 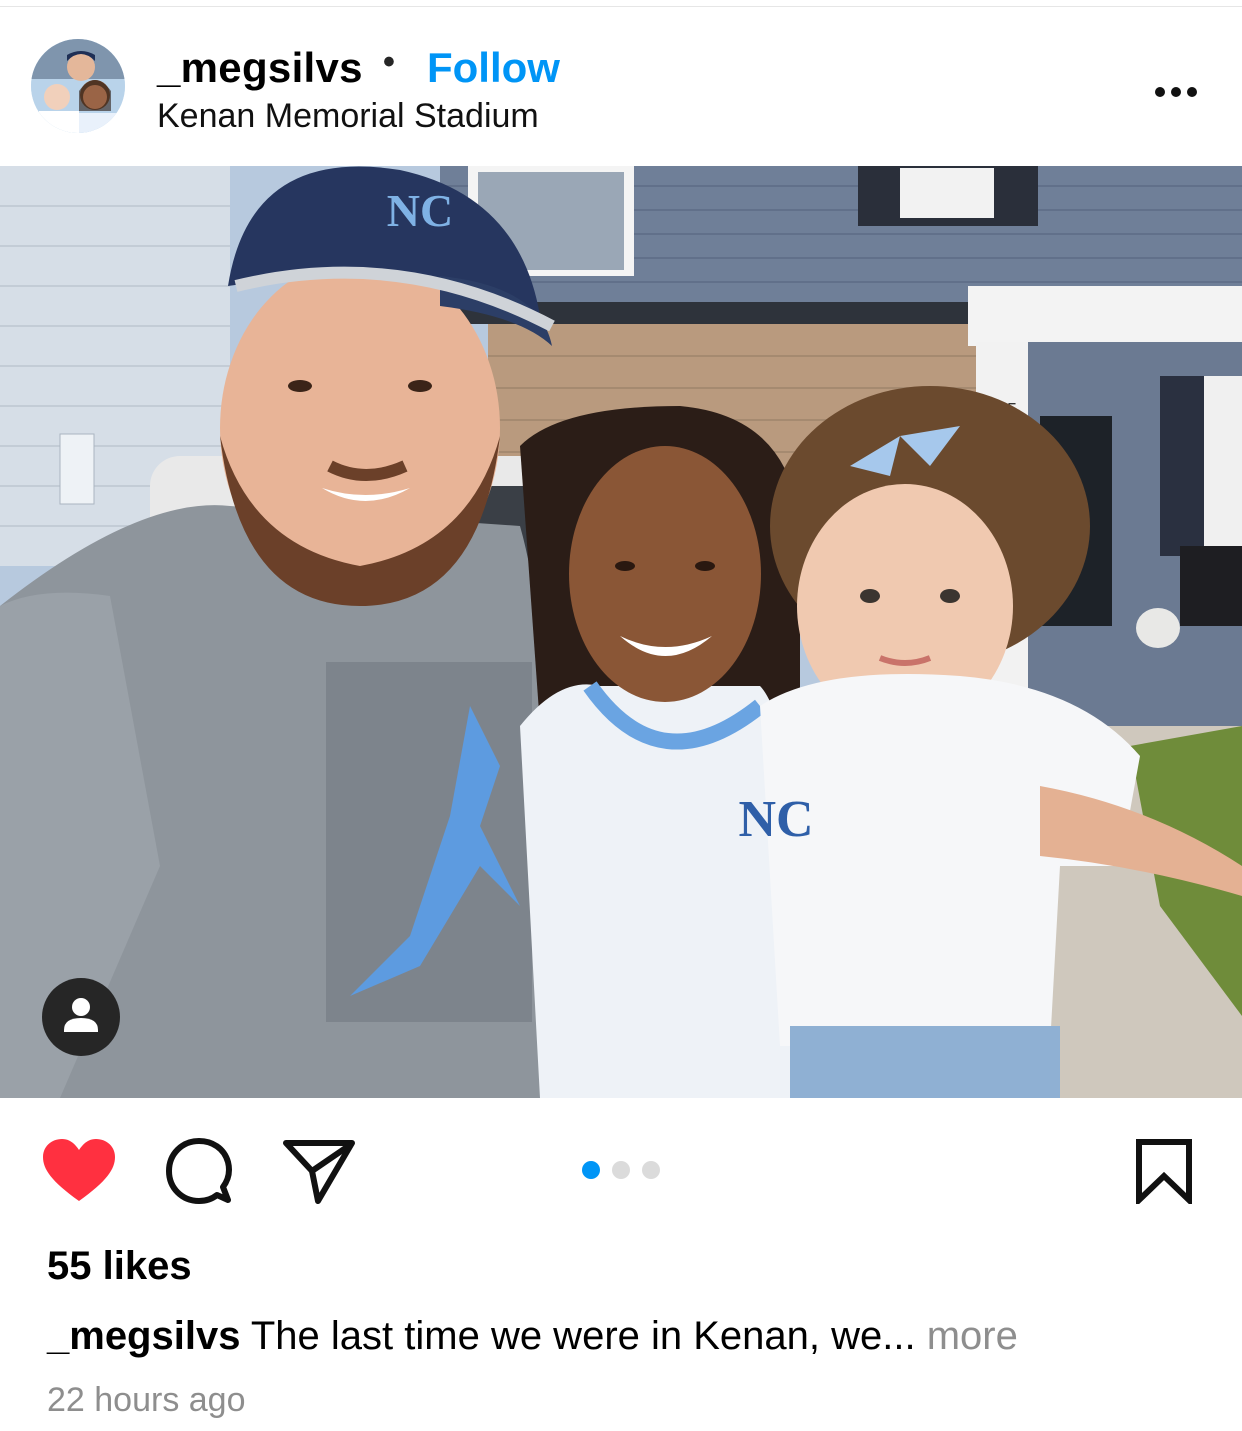 I want to click on avatar, so click(x=78, y=86).